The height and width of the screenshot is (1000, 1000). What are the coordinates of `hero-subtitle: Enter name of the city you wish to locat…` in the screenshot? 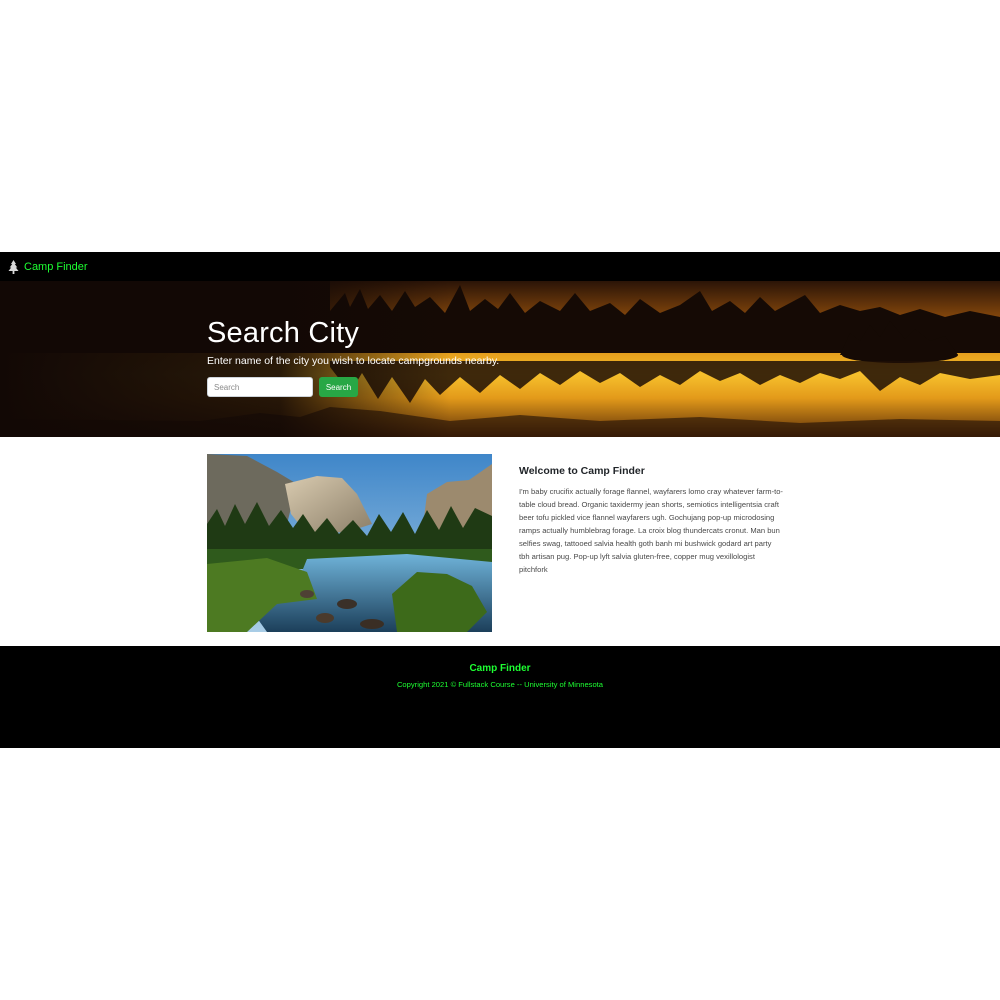 It's located at (353, 361).